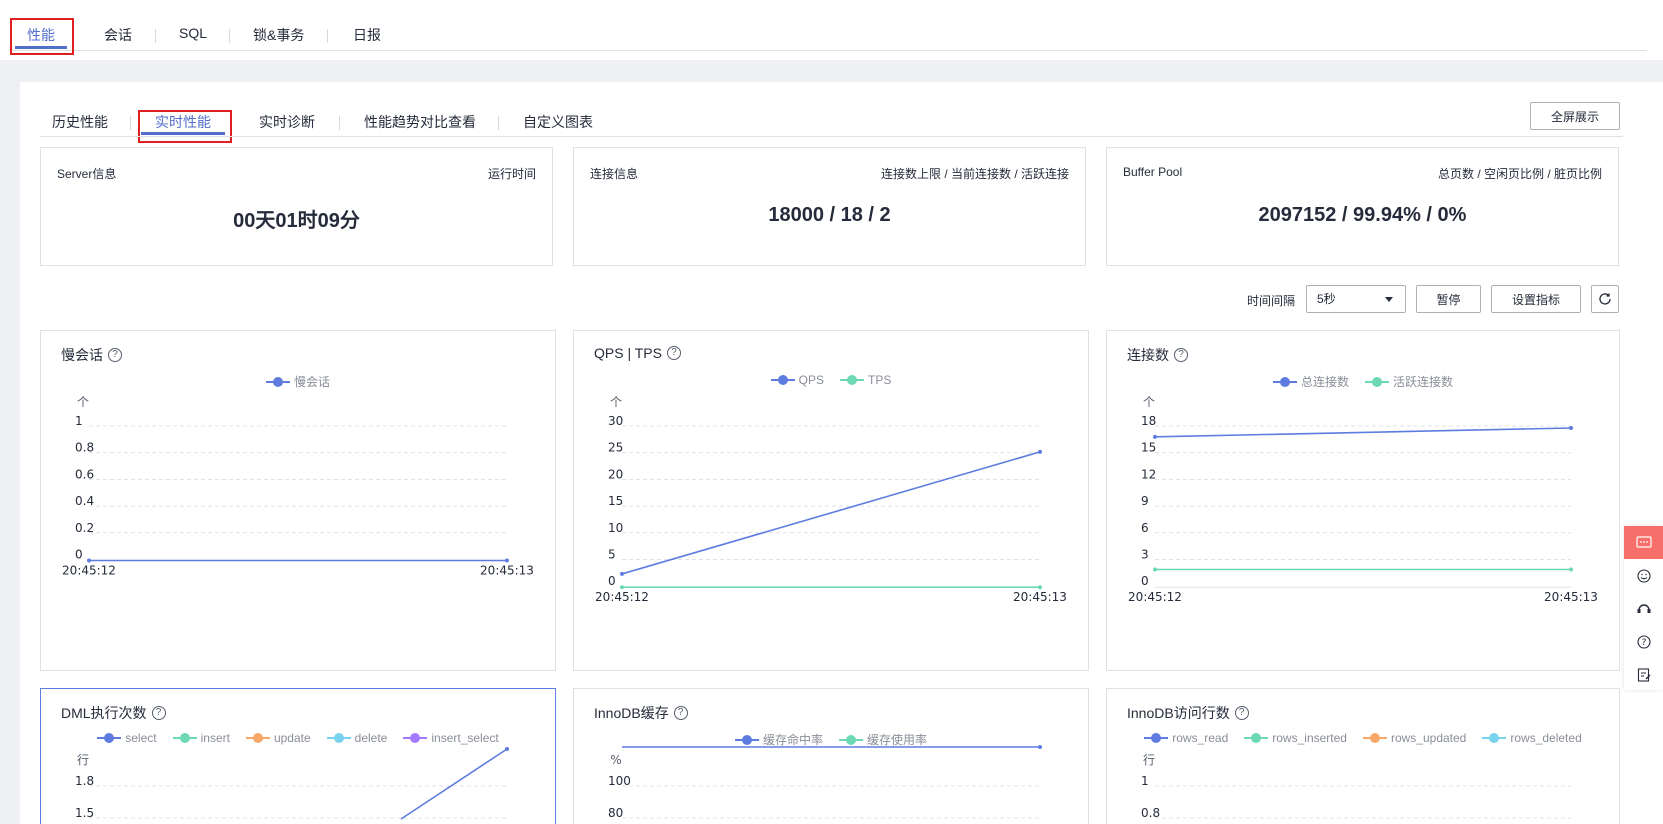 This screenshot has height=824, width=1663. What do you see at coordinates (1309, 738) in the screenshot?
I see `legend-label: rows_inserted` at bounding box center [1309, 738].